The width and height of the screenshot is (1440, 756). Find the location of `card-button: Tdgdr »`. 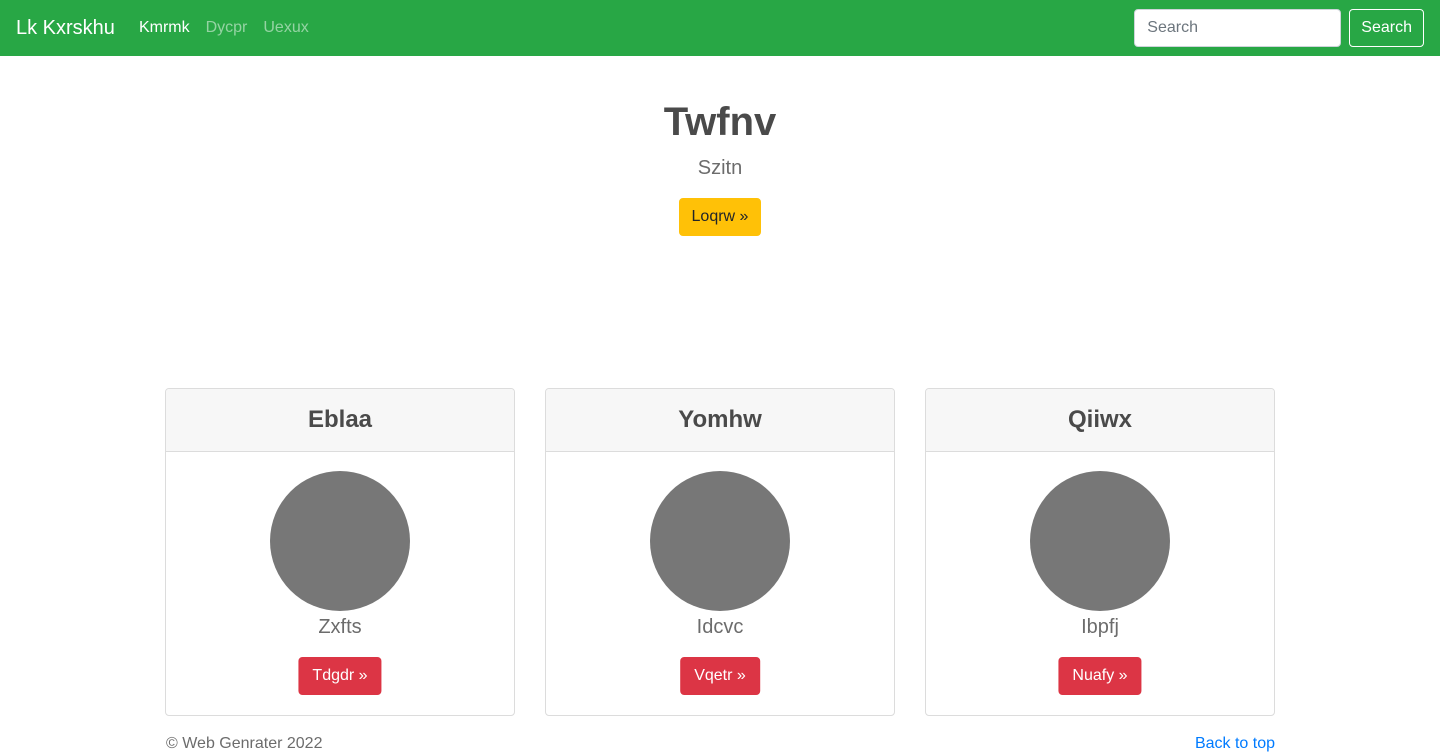

card-button: Tdgdr » is located at coordinates (340, 676).